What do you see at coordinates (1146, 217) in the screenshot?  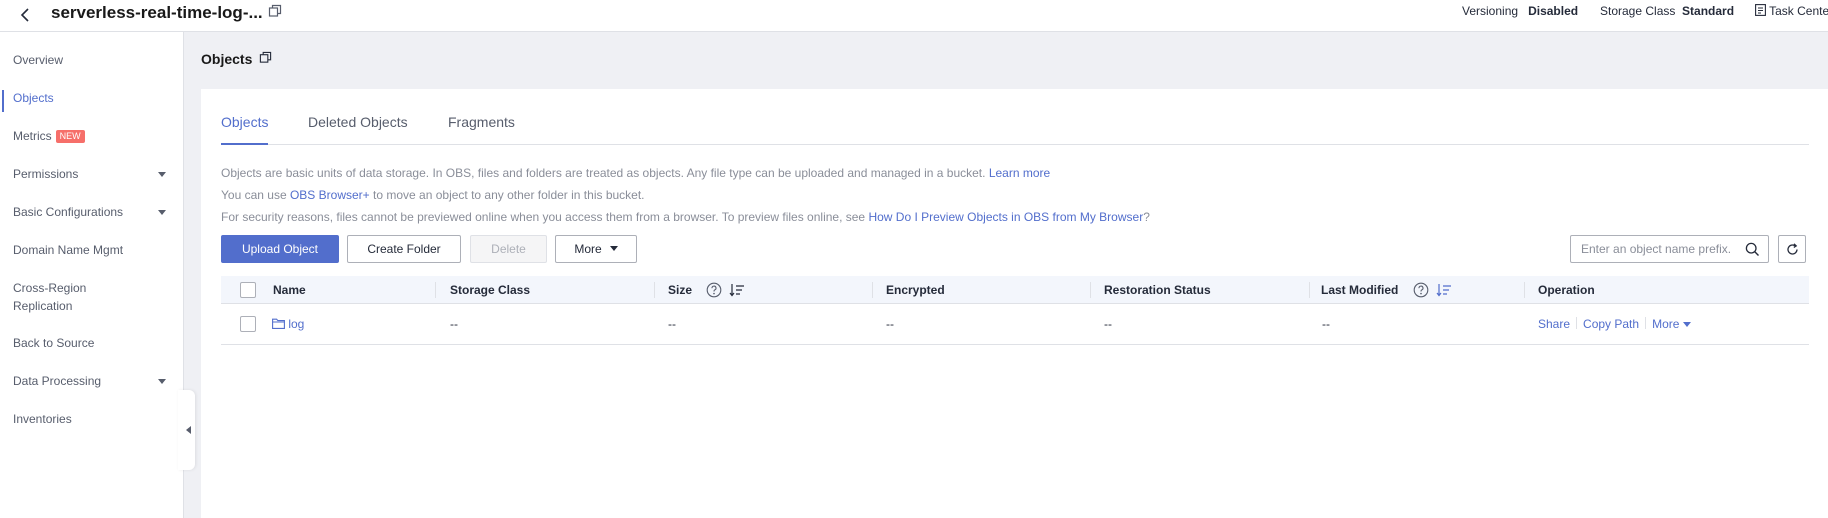 I see `info-text: ?` at bounding box center [1146, 217].